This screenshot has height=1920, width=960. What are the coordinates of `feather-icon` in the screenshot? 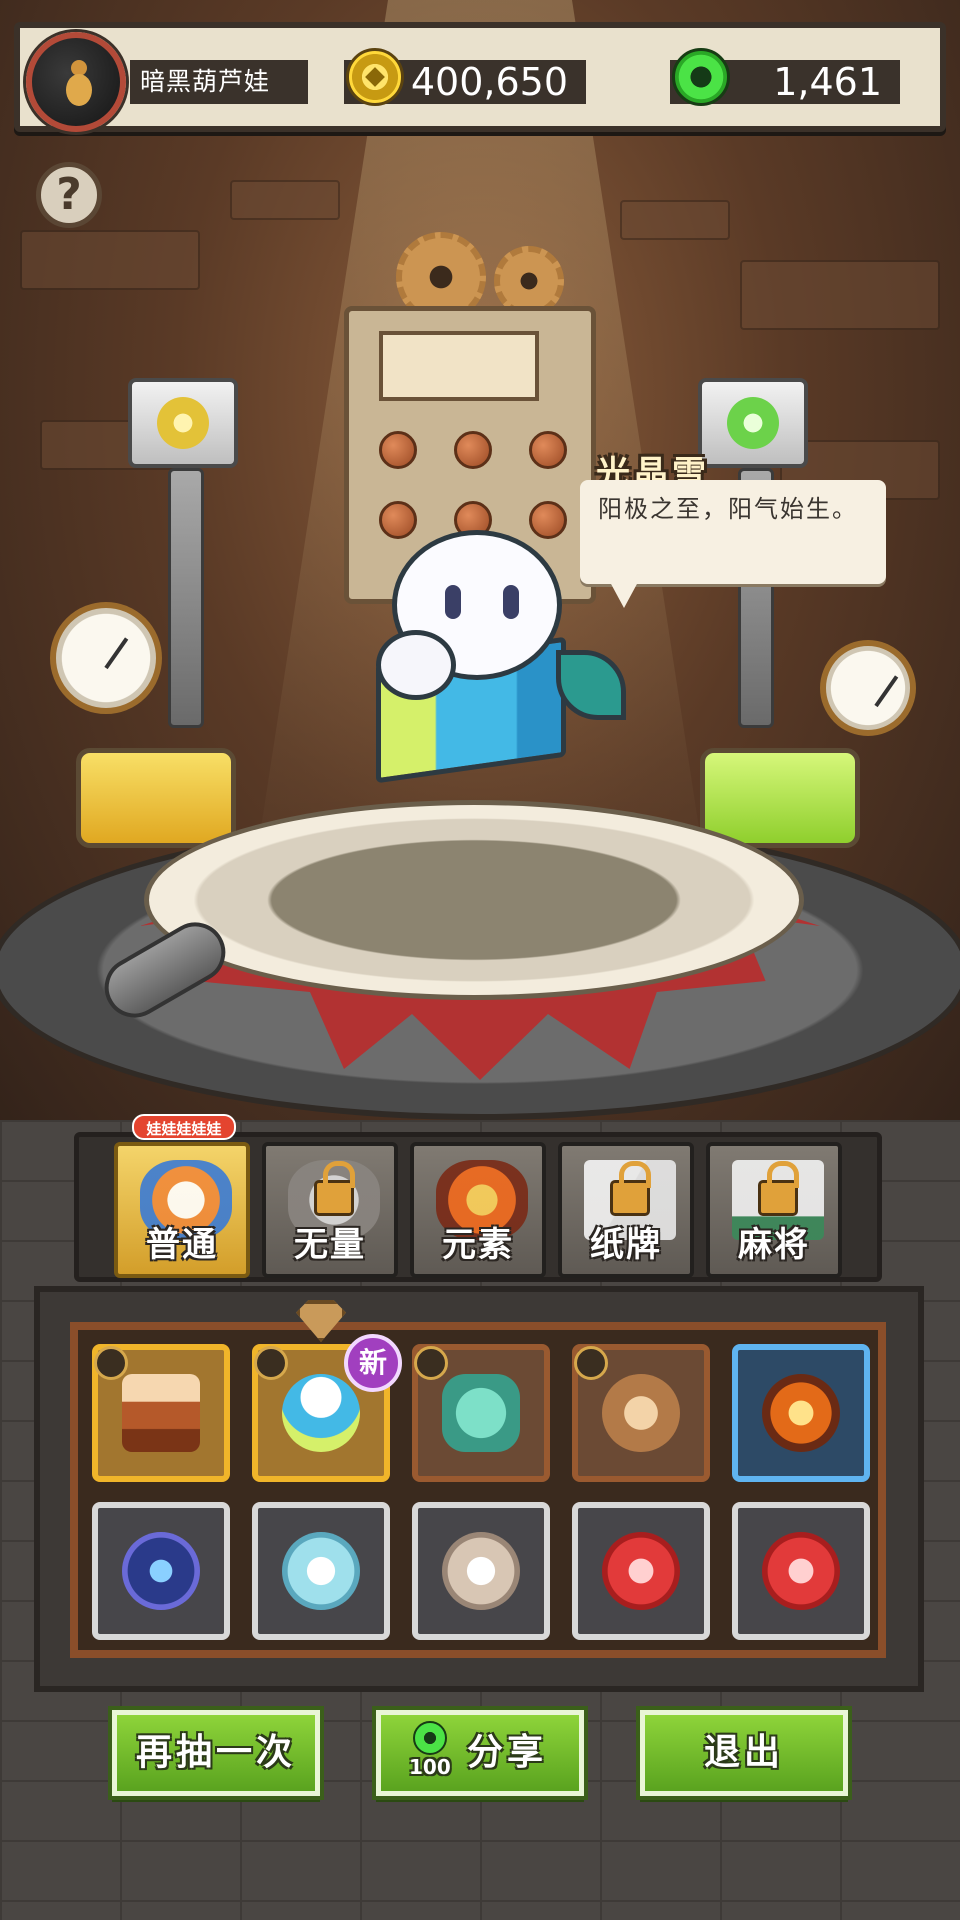 It's located at (481, 1571).